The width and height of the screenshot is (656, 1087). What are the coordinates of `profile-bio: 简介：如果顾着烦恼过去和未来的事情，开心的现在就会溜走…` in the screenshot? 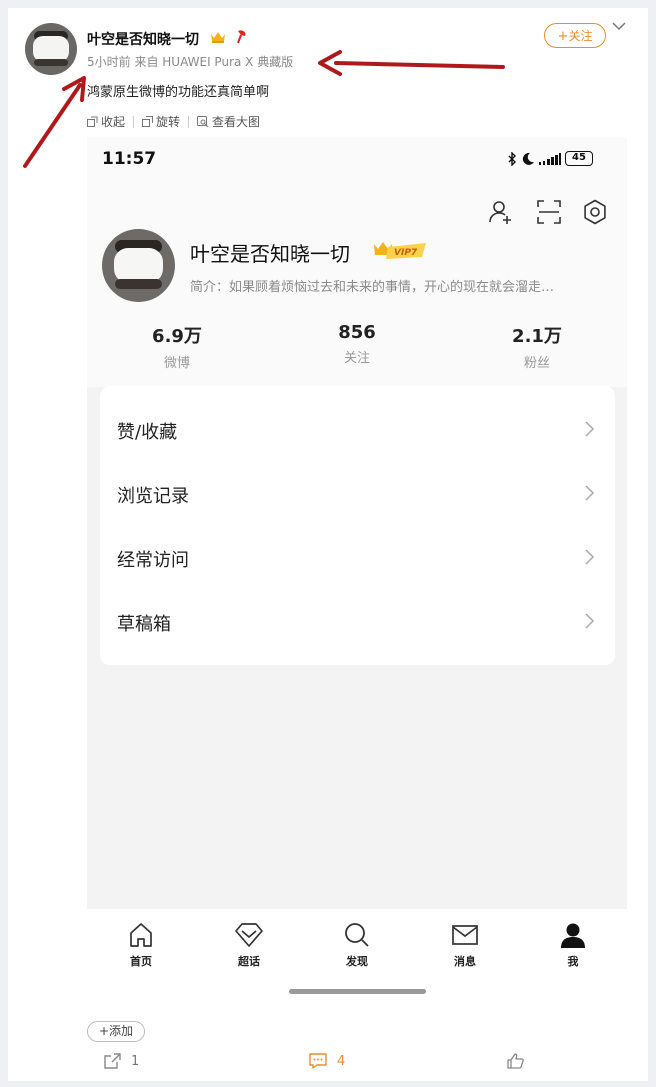 It's located at (372, 287).